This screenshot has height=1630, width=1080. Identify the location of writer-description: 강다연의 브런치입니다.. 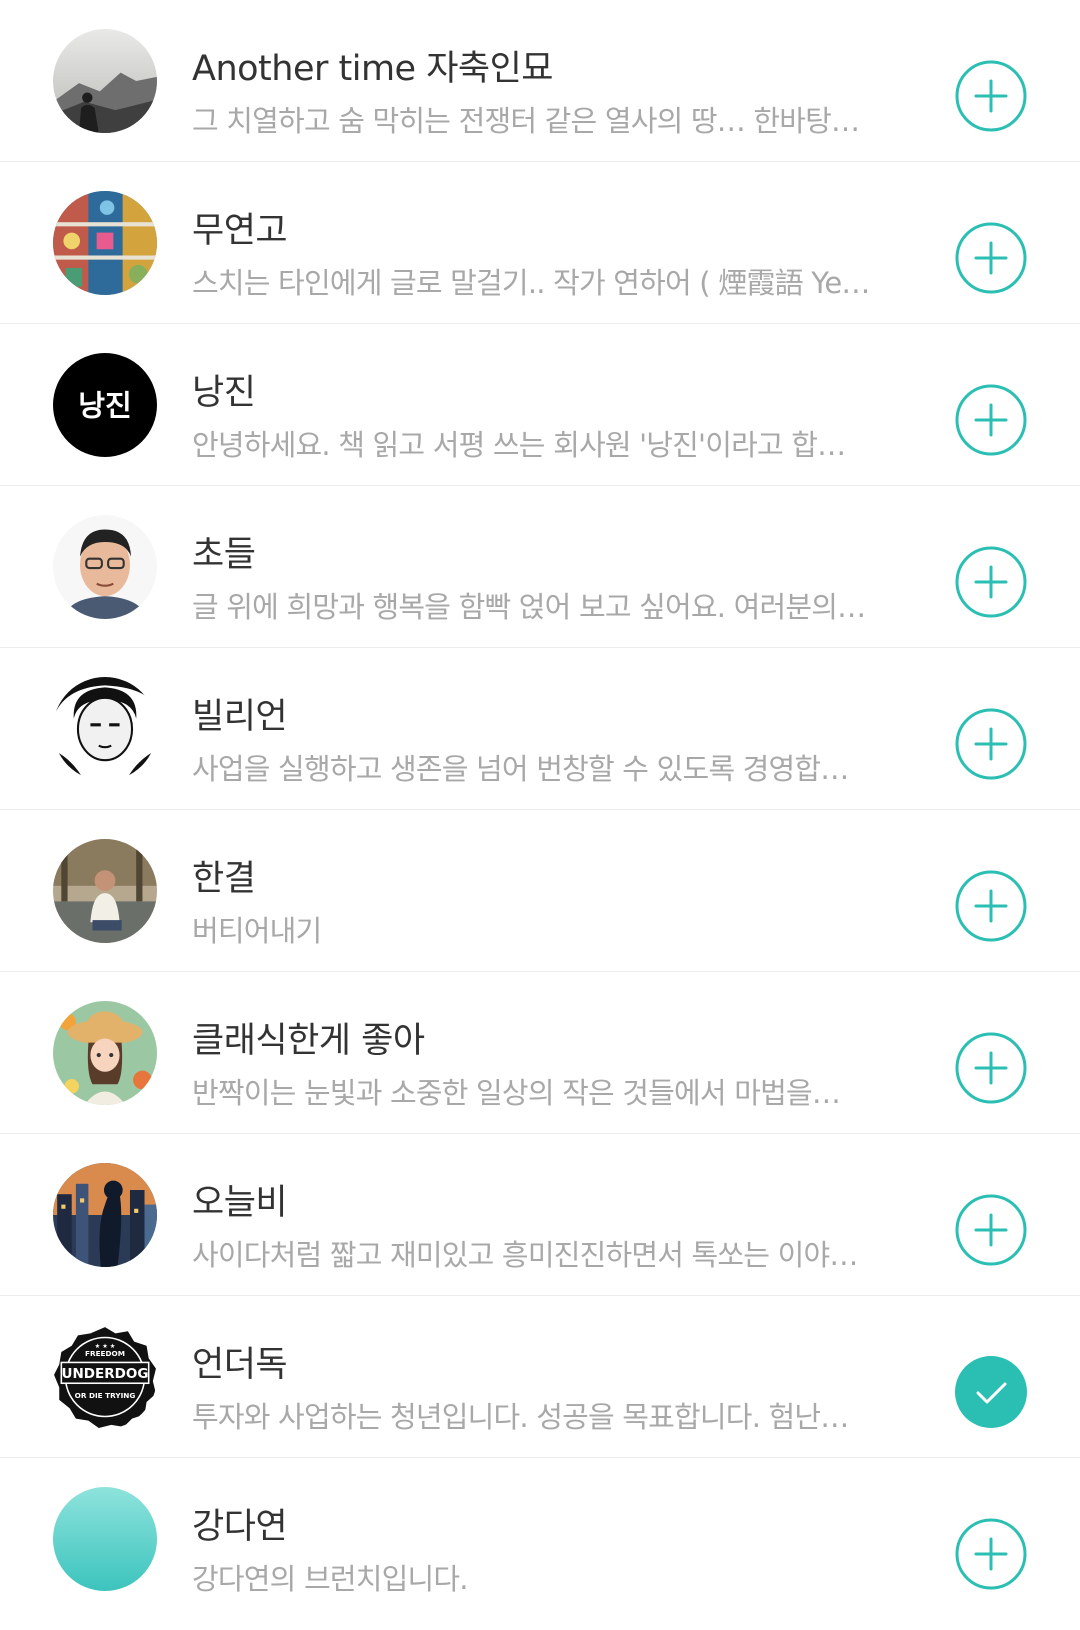
(330, 1579).